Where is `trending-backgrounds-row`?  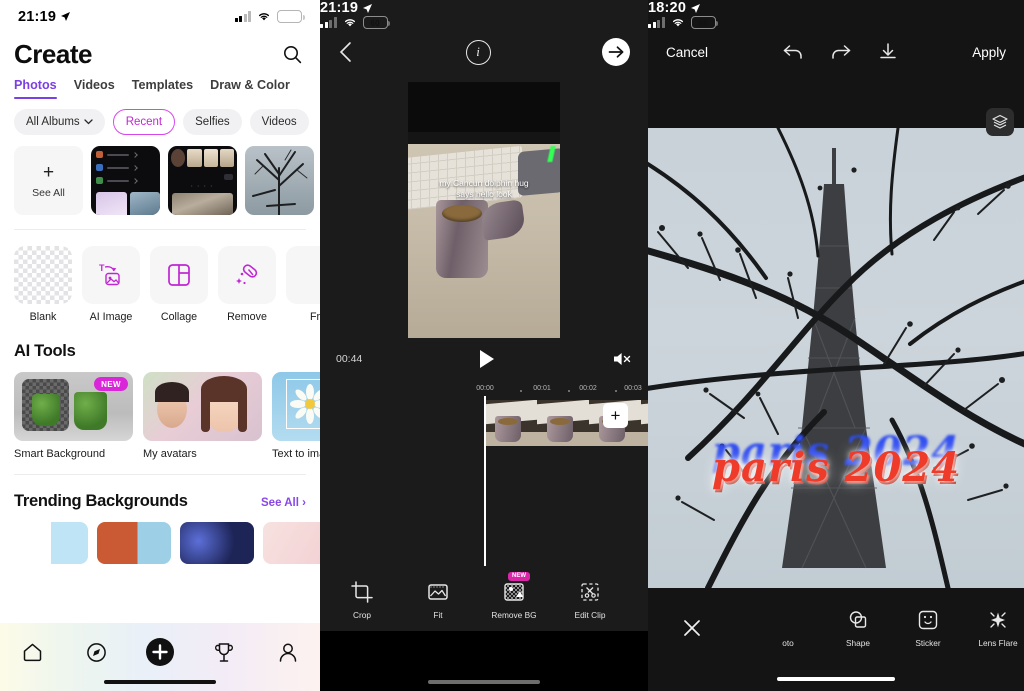 trending-backgrounds-row is located at coordinates (160, 537).